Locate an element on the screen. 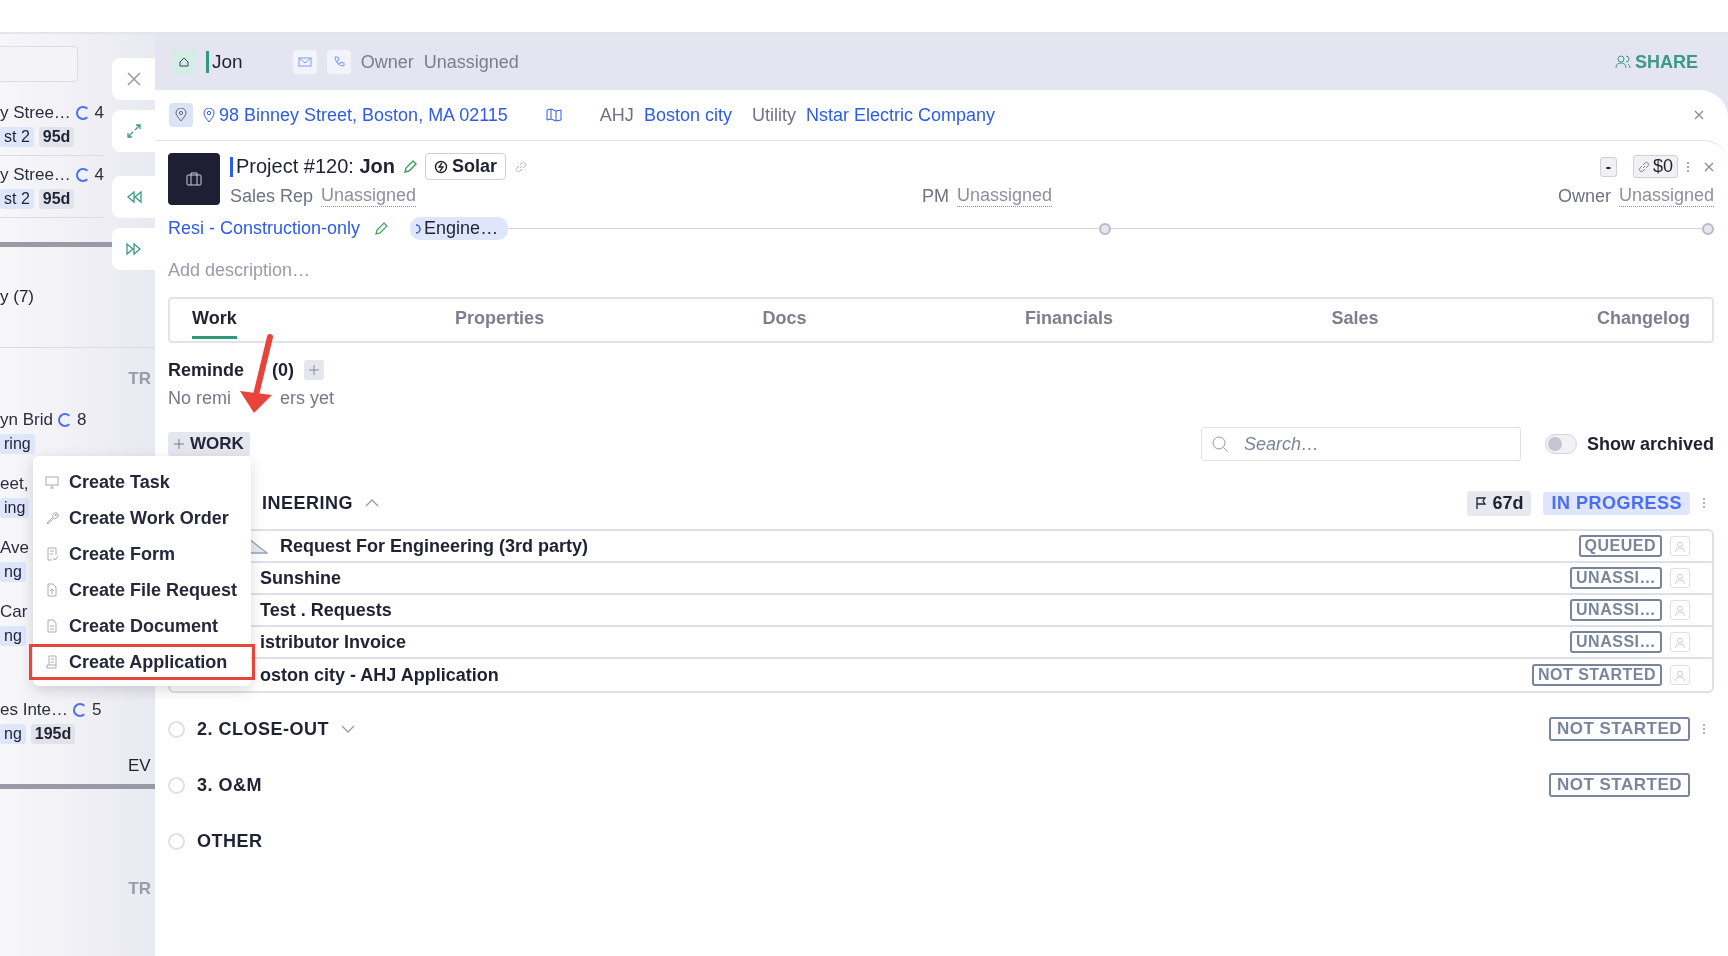 This screenshot has height=956, width=1728. progress-icon is located at coordinates (82, 112).